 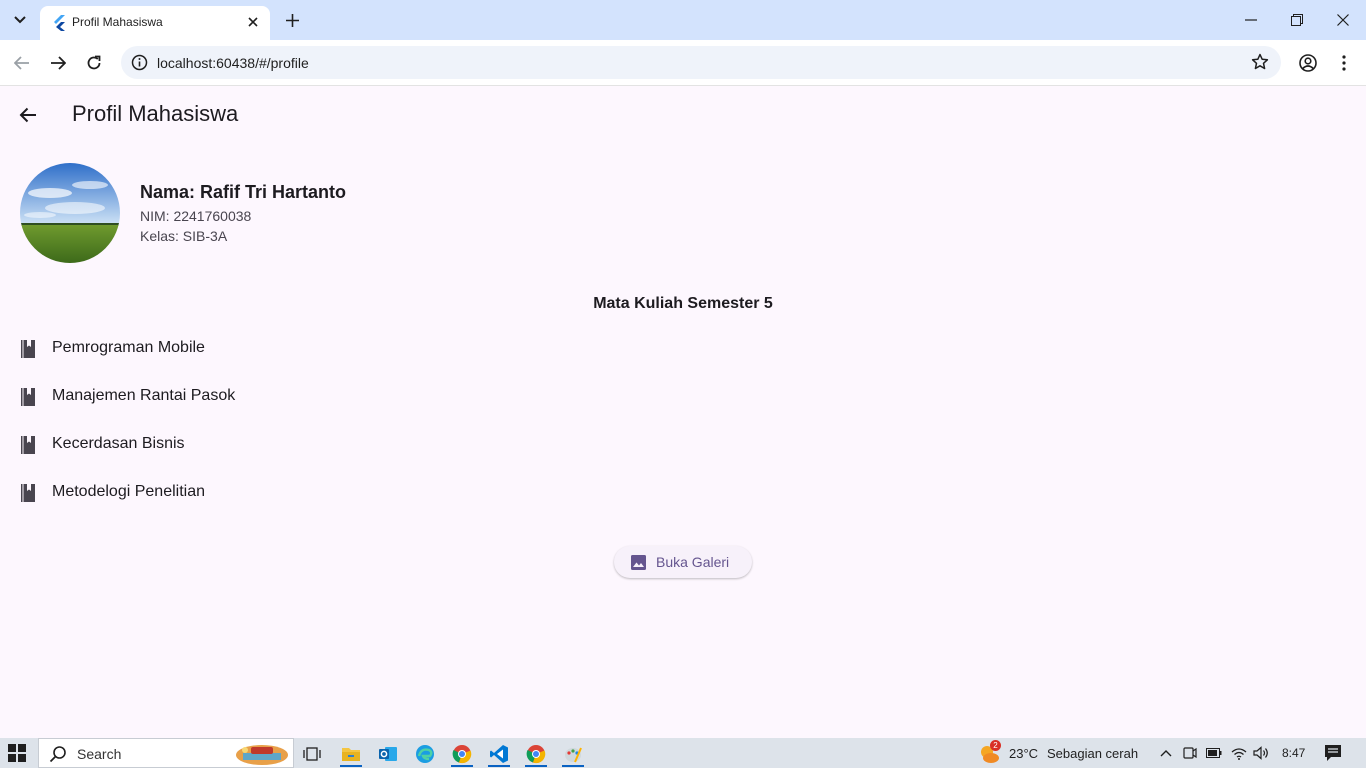 What do you see at coordinates (300, 349) in the screenshot?
I see `list-item: Pemrograman Mobile` at bounding box center [300, 349].